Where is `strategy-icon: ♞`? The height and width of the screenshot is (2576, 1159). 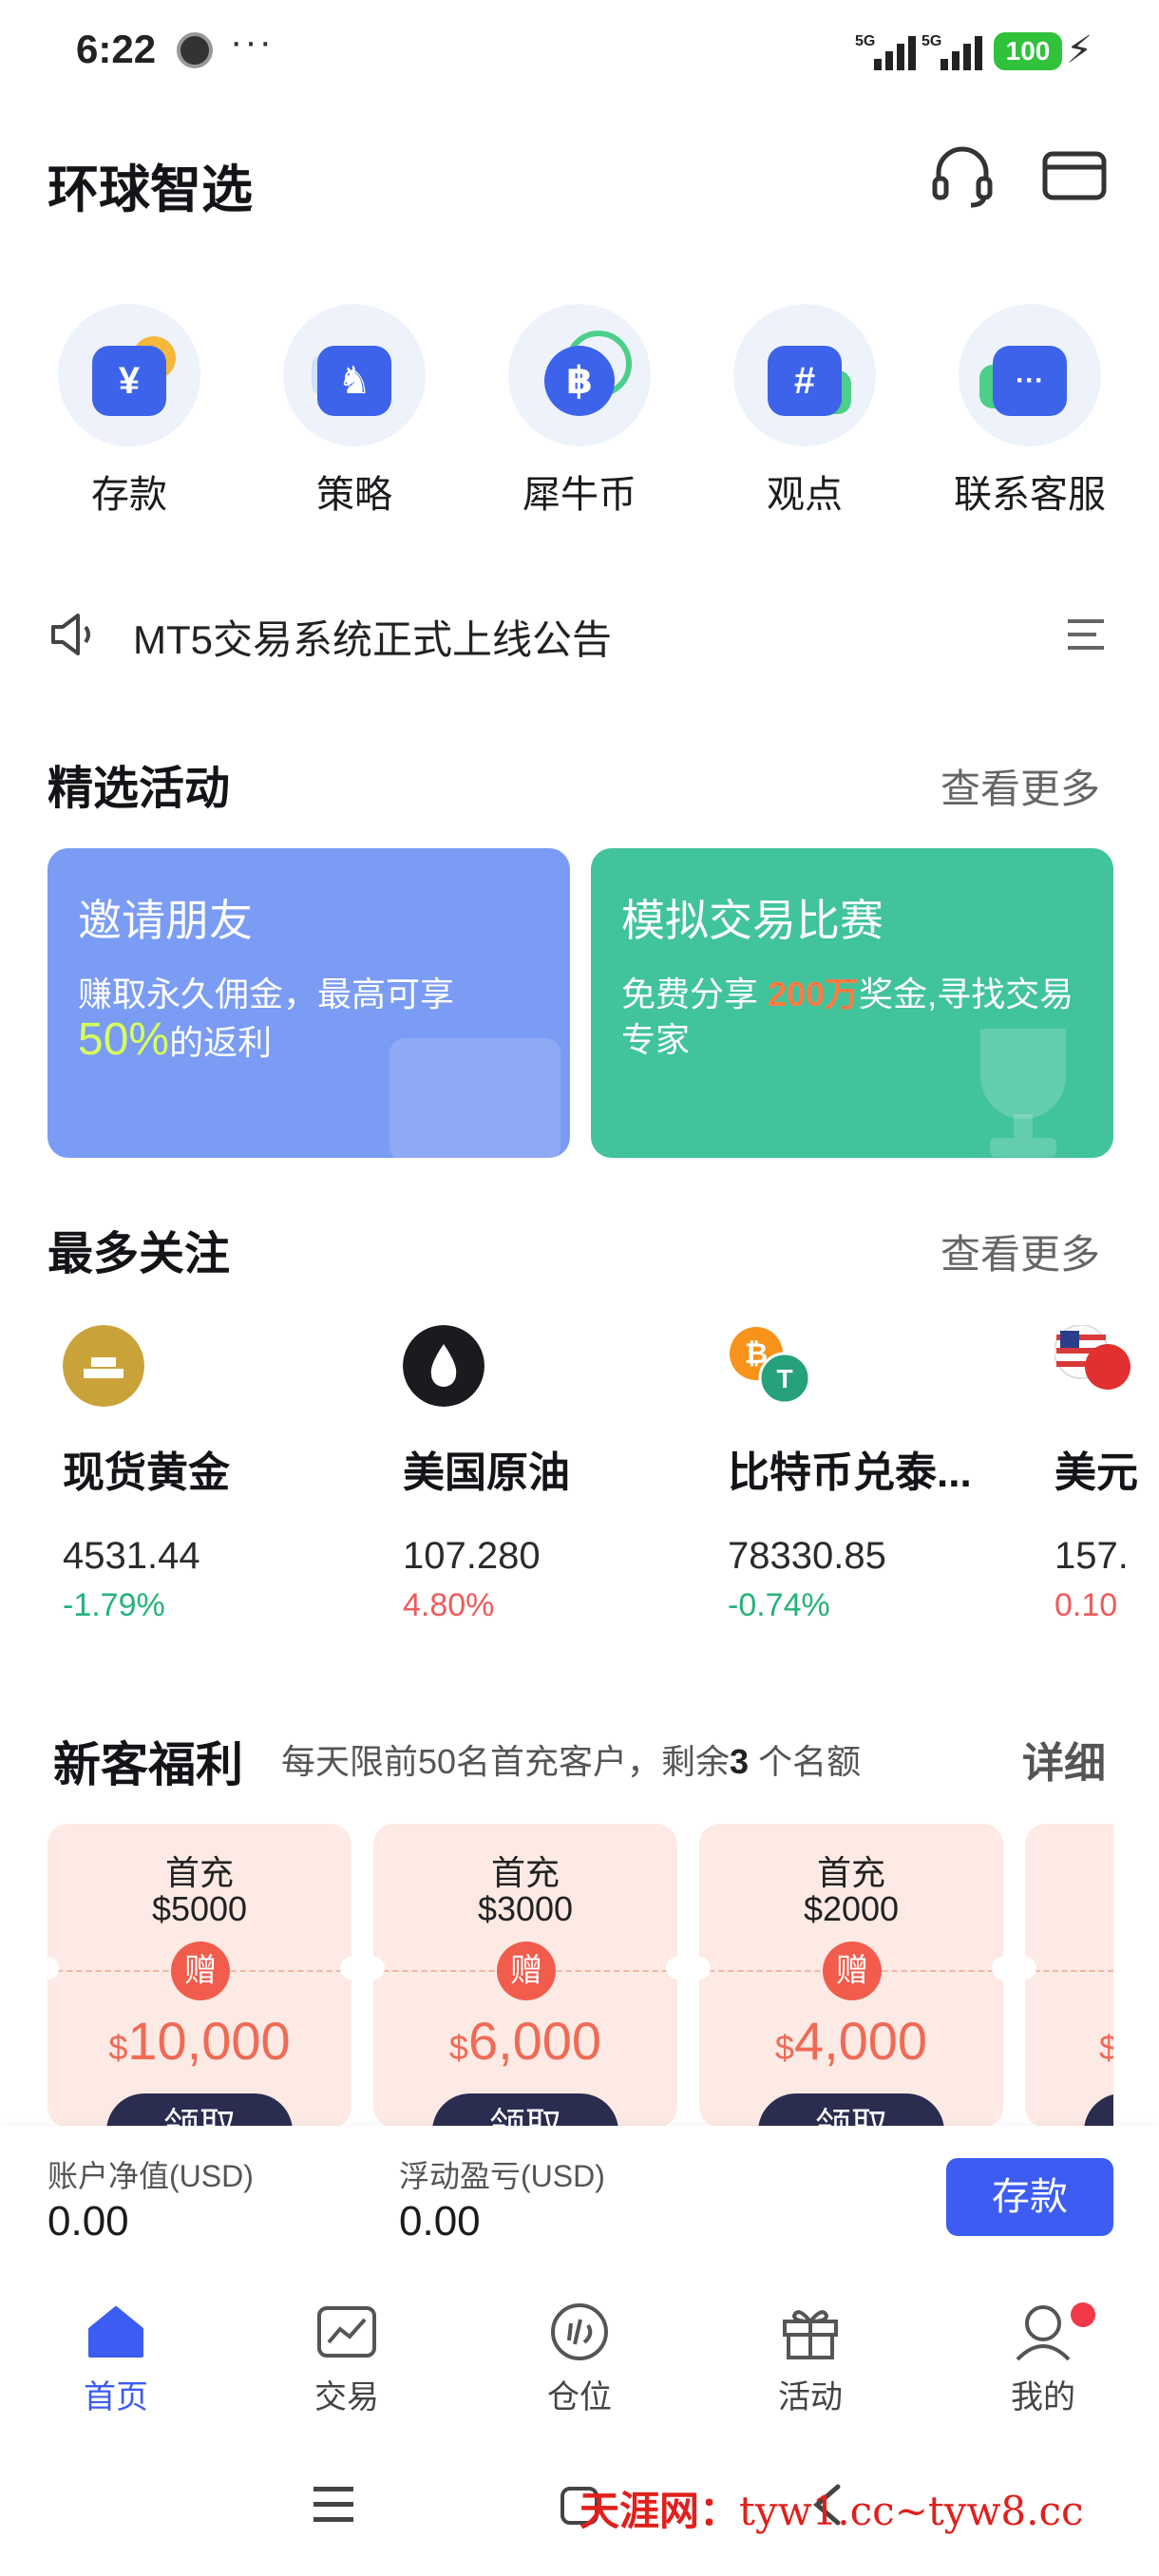 strategy-icon: ♞ is located at coordinates (354, 375).